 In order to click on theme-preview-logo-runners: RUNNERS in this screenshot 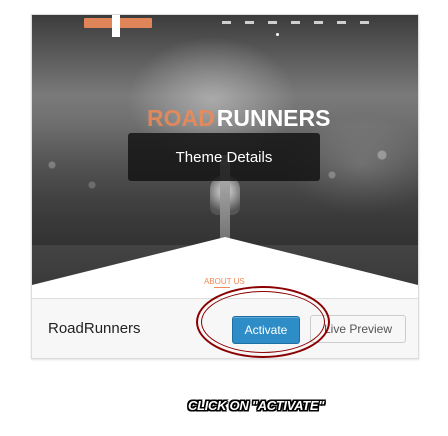, I will do `click(273, 117)`.